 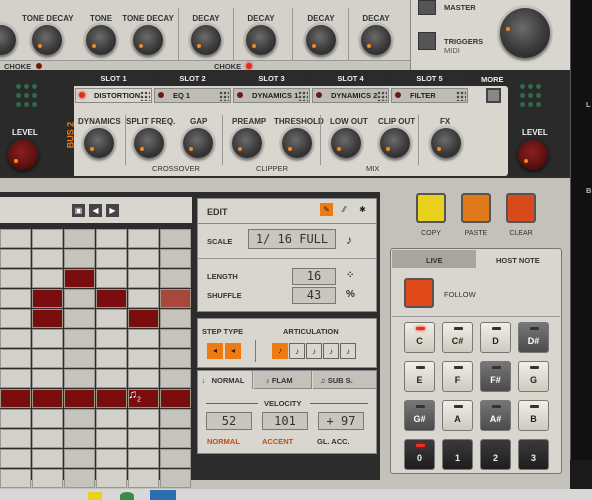 What do you see at coordinates (533, 376) in the screenshot?
I see `note-key-g: G` at bounding box center [533, 376].